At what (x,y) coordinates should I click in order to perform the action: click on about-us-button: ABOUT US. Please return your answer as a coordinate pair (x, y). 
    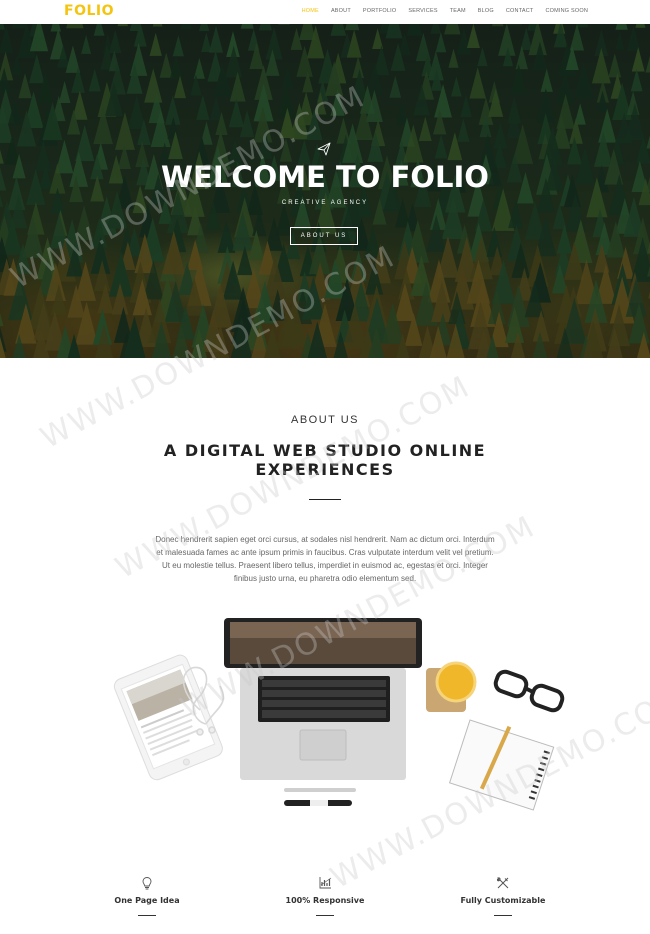
    Looking at the image, I should click on (324, 236).